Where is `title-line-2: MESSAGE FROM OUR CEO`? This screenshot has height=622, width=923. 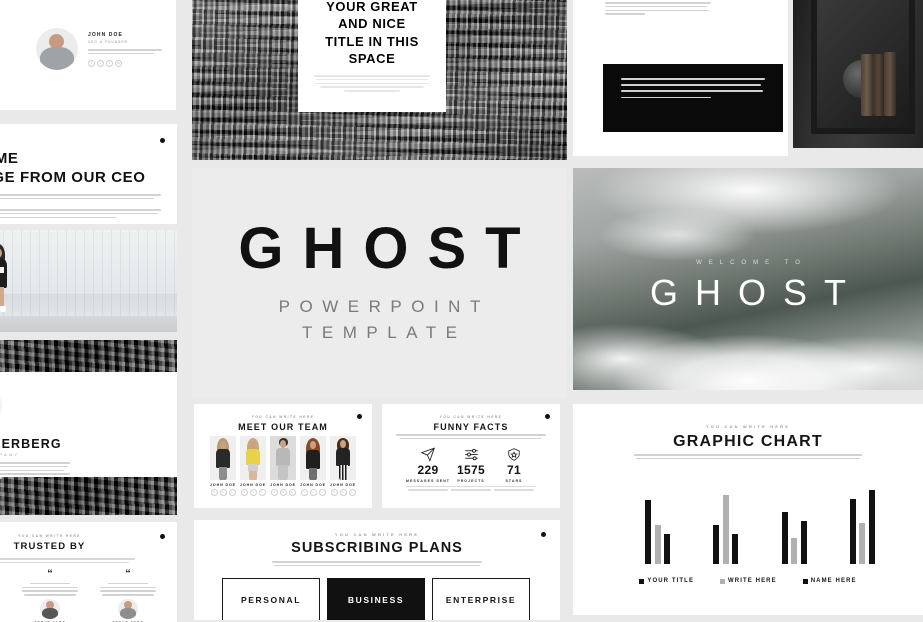 title-line-2: MESSAGE FROM OUR CEO is located at coordinates (73, 177).